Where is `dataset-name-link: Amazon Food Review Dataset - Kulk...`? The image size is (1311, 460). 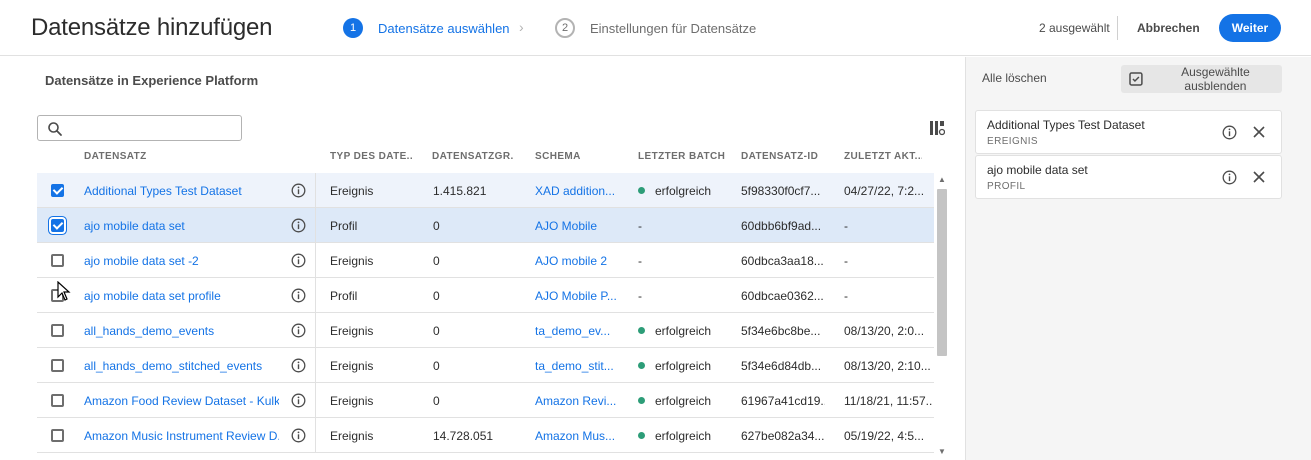 dataset-name-link: Amazon Food Review Dataset - Kulk... is located at coordinates (181, 400).